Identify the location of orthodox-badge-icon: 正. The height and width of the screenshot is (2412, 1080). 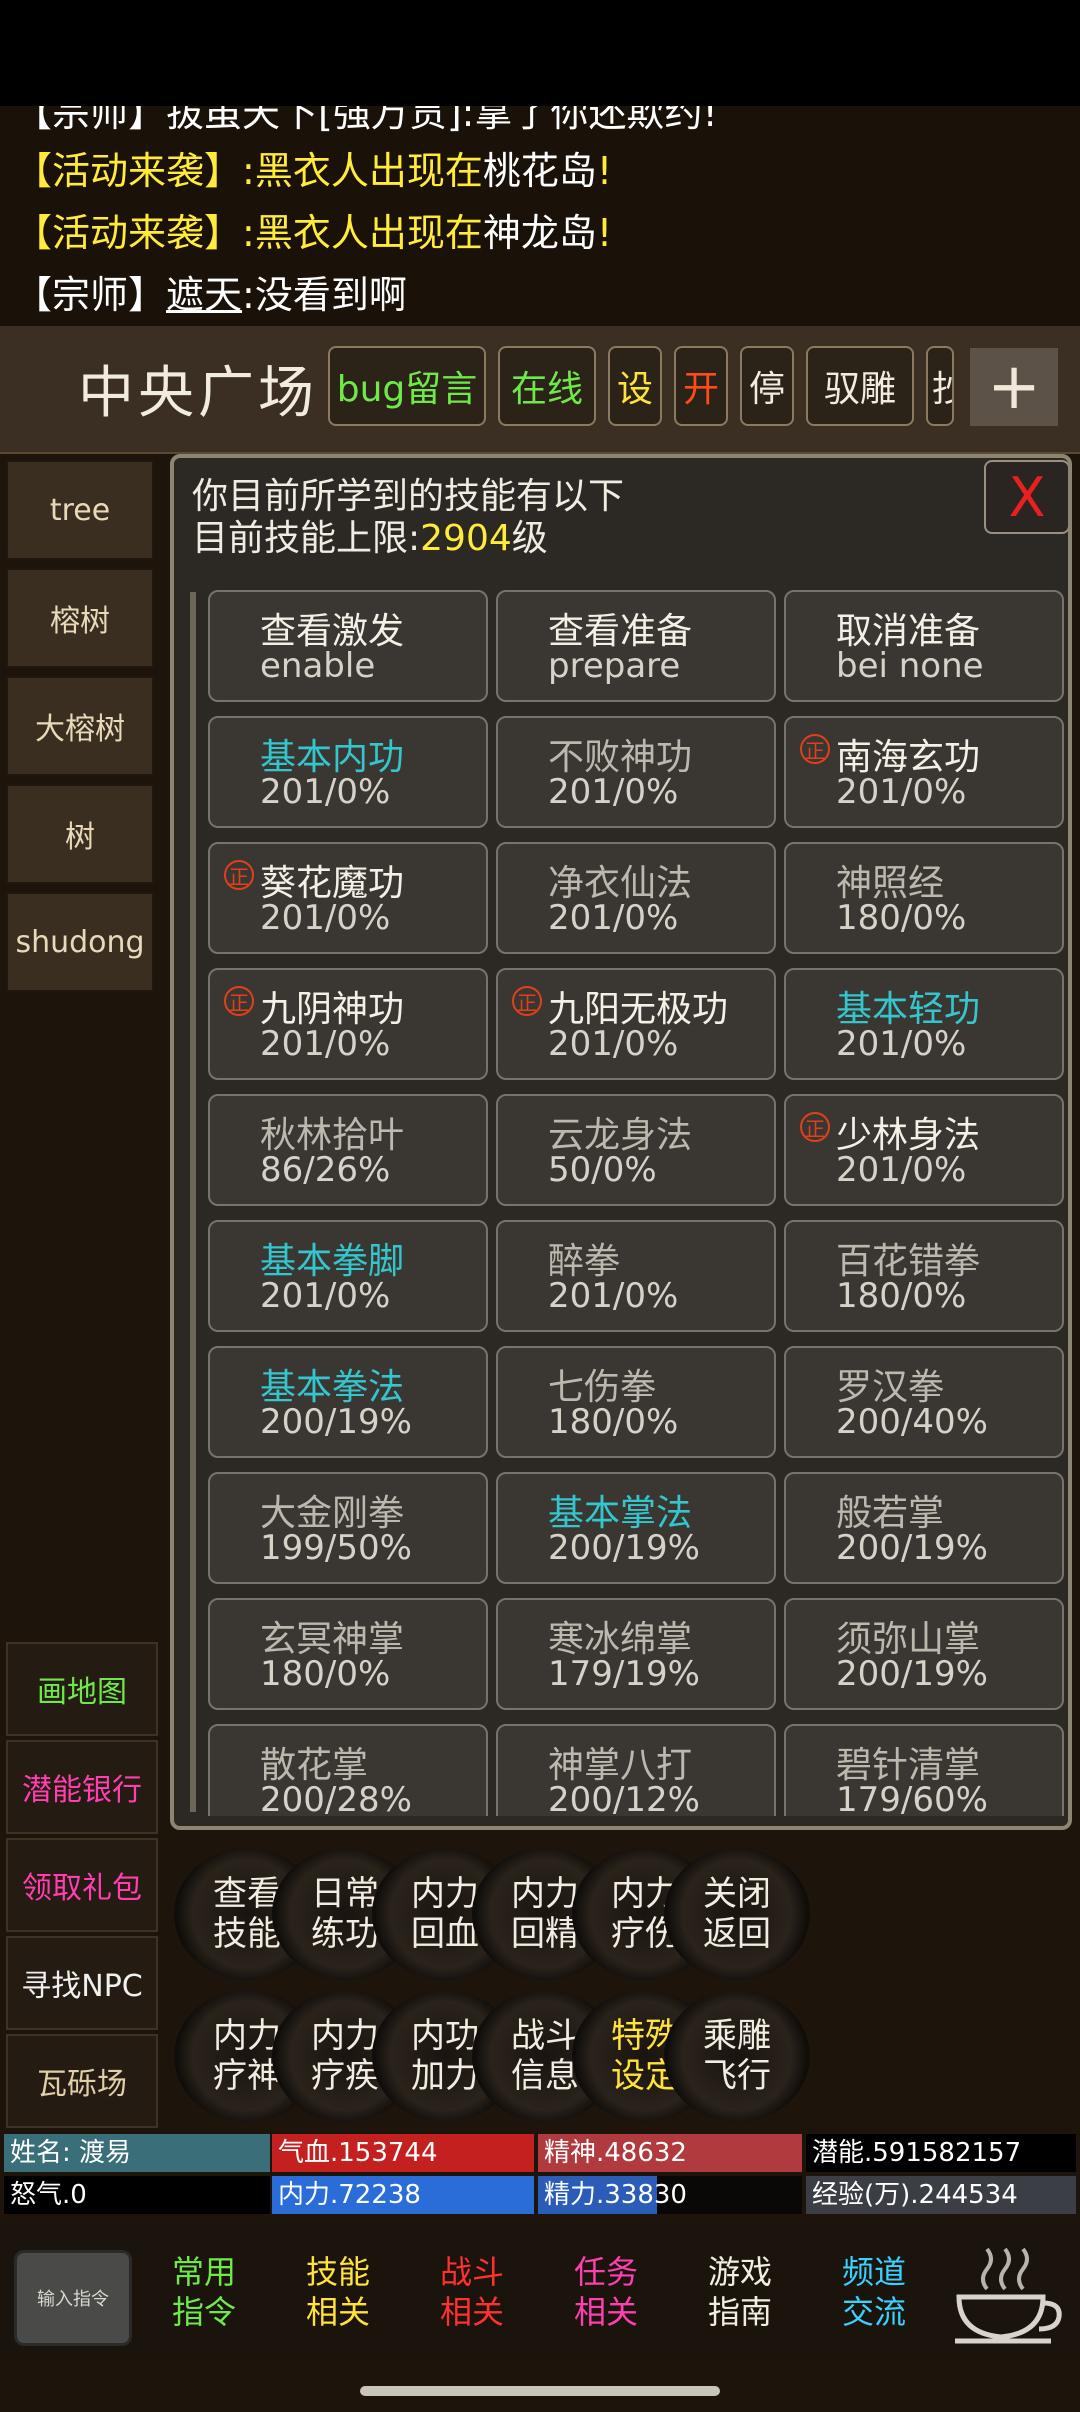
(239, 875).